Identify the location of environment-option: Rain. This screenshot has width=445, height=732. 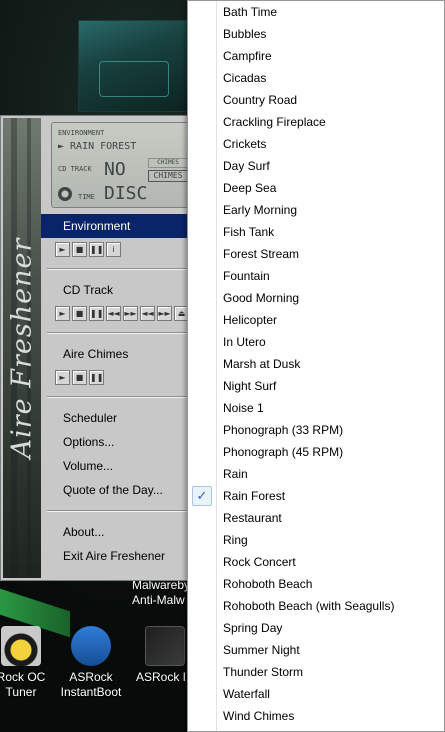
(316, 474).